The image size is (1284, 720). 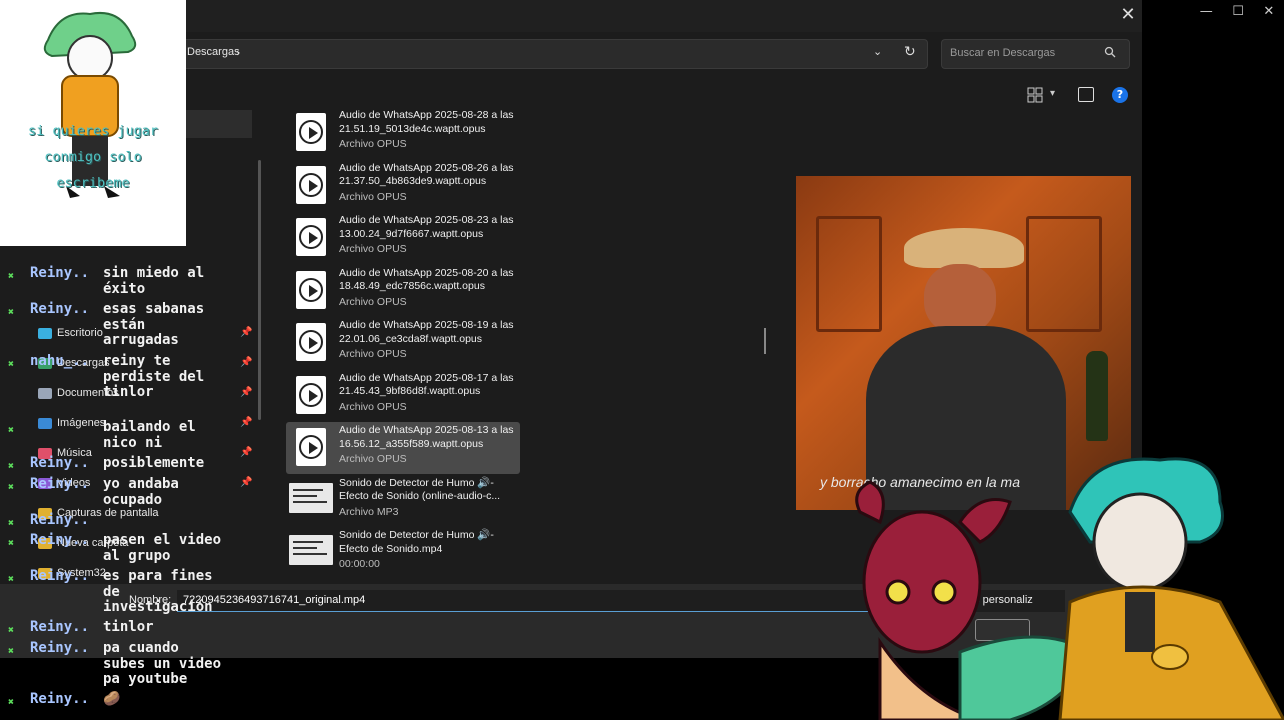 What do you see at coordinates (1120, 95) in the screenshot?
I see `help-icon: ?` at bounding box center [1120, 95].